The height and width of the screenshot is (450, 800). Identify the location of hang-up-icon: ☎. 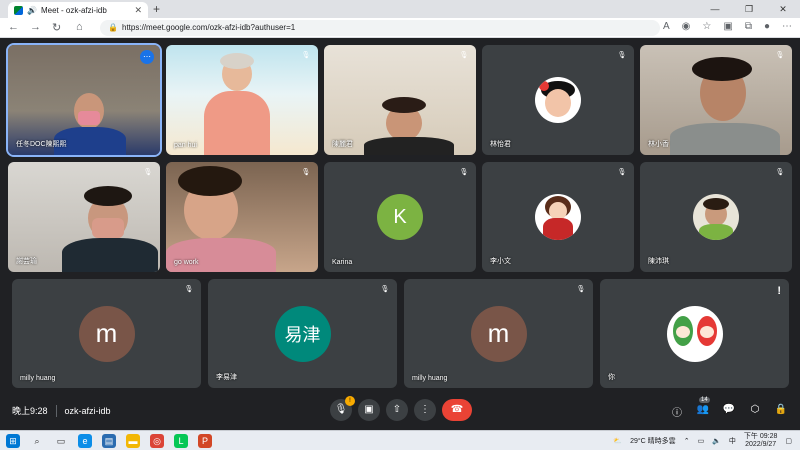
(457, 409).